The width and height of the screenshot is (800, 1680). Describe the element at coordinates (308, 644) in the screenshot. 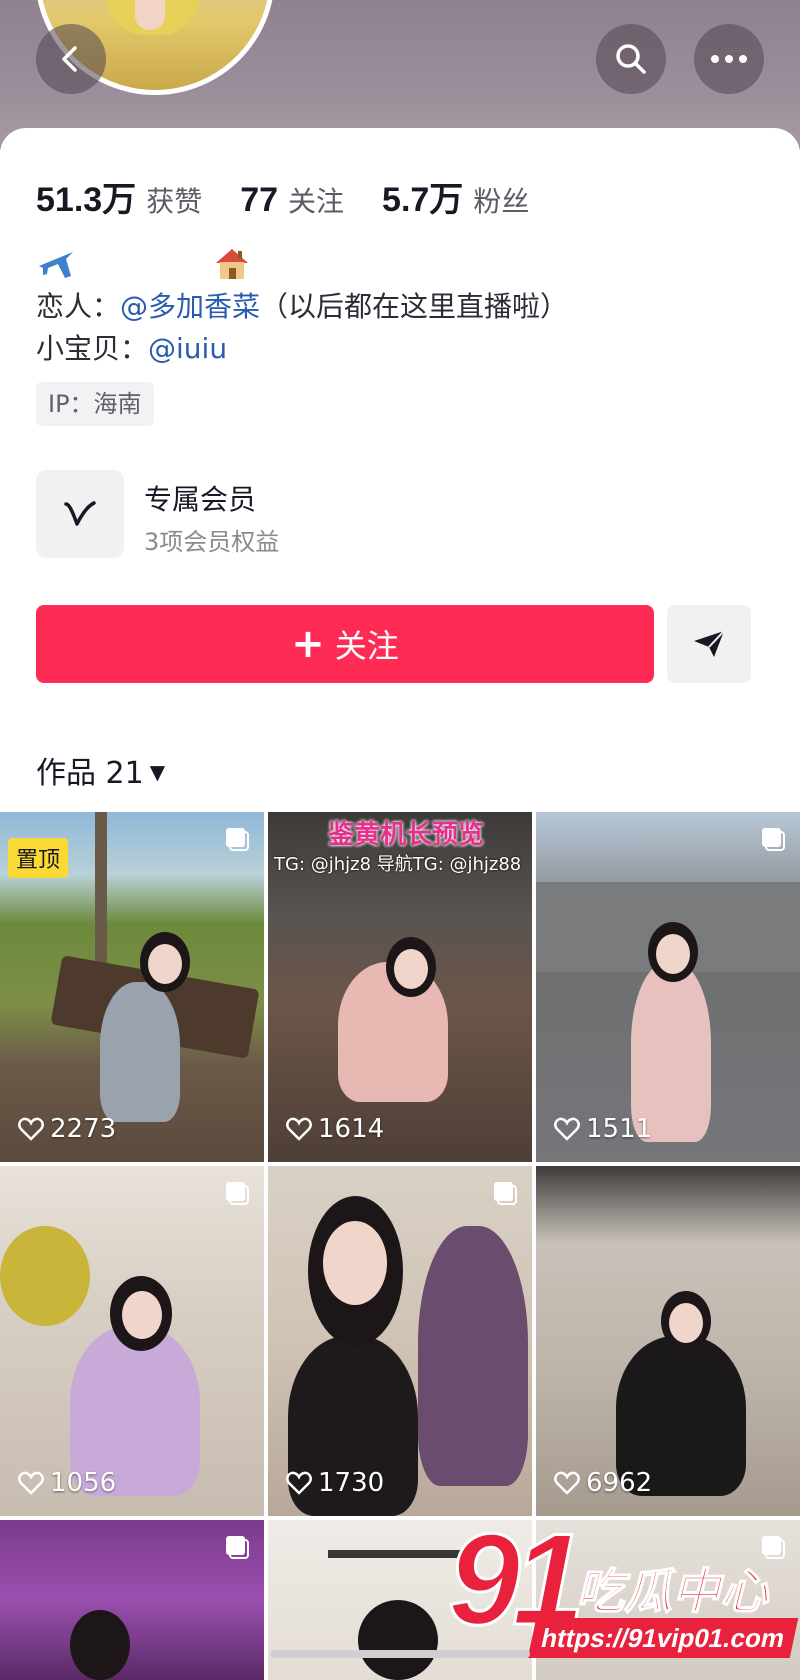

I see `plus-icon: +` at that location.